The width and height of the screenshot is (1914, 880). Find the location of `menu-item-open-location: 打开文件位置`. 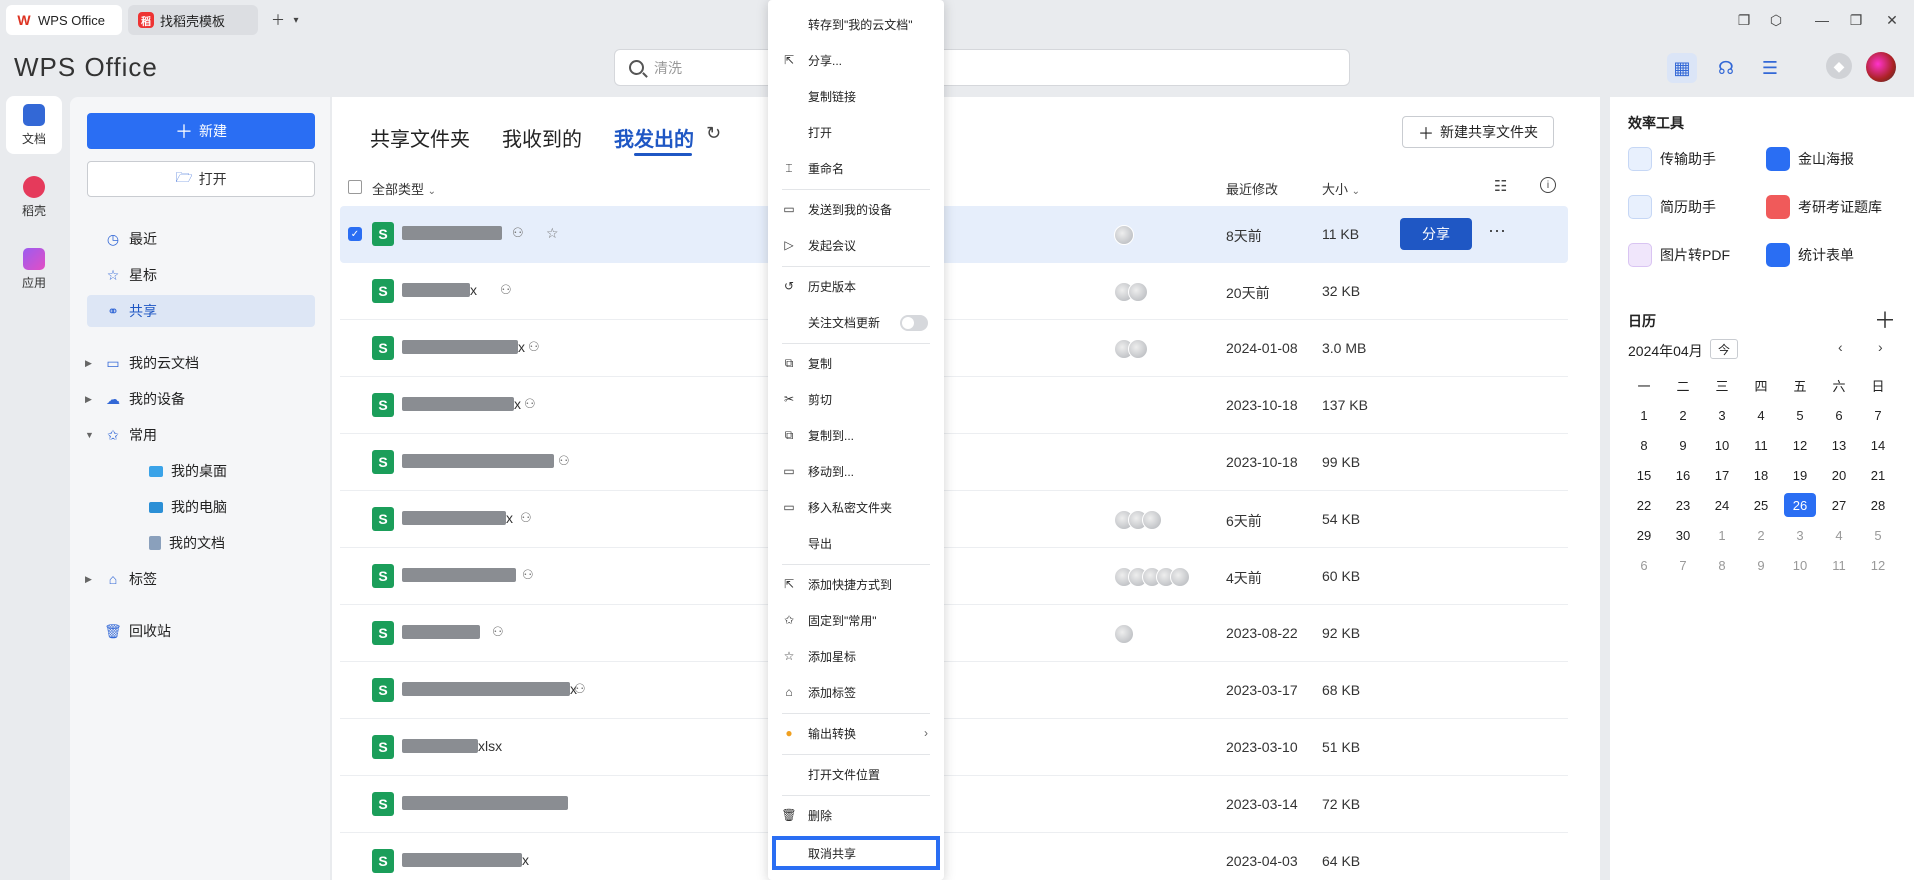

menu-item-open-location: 打开文件位置 is located at coordinates (856, 774).